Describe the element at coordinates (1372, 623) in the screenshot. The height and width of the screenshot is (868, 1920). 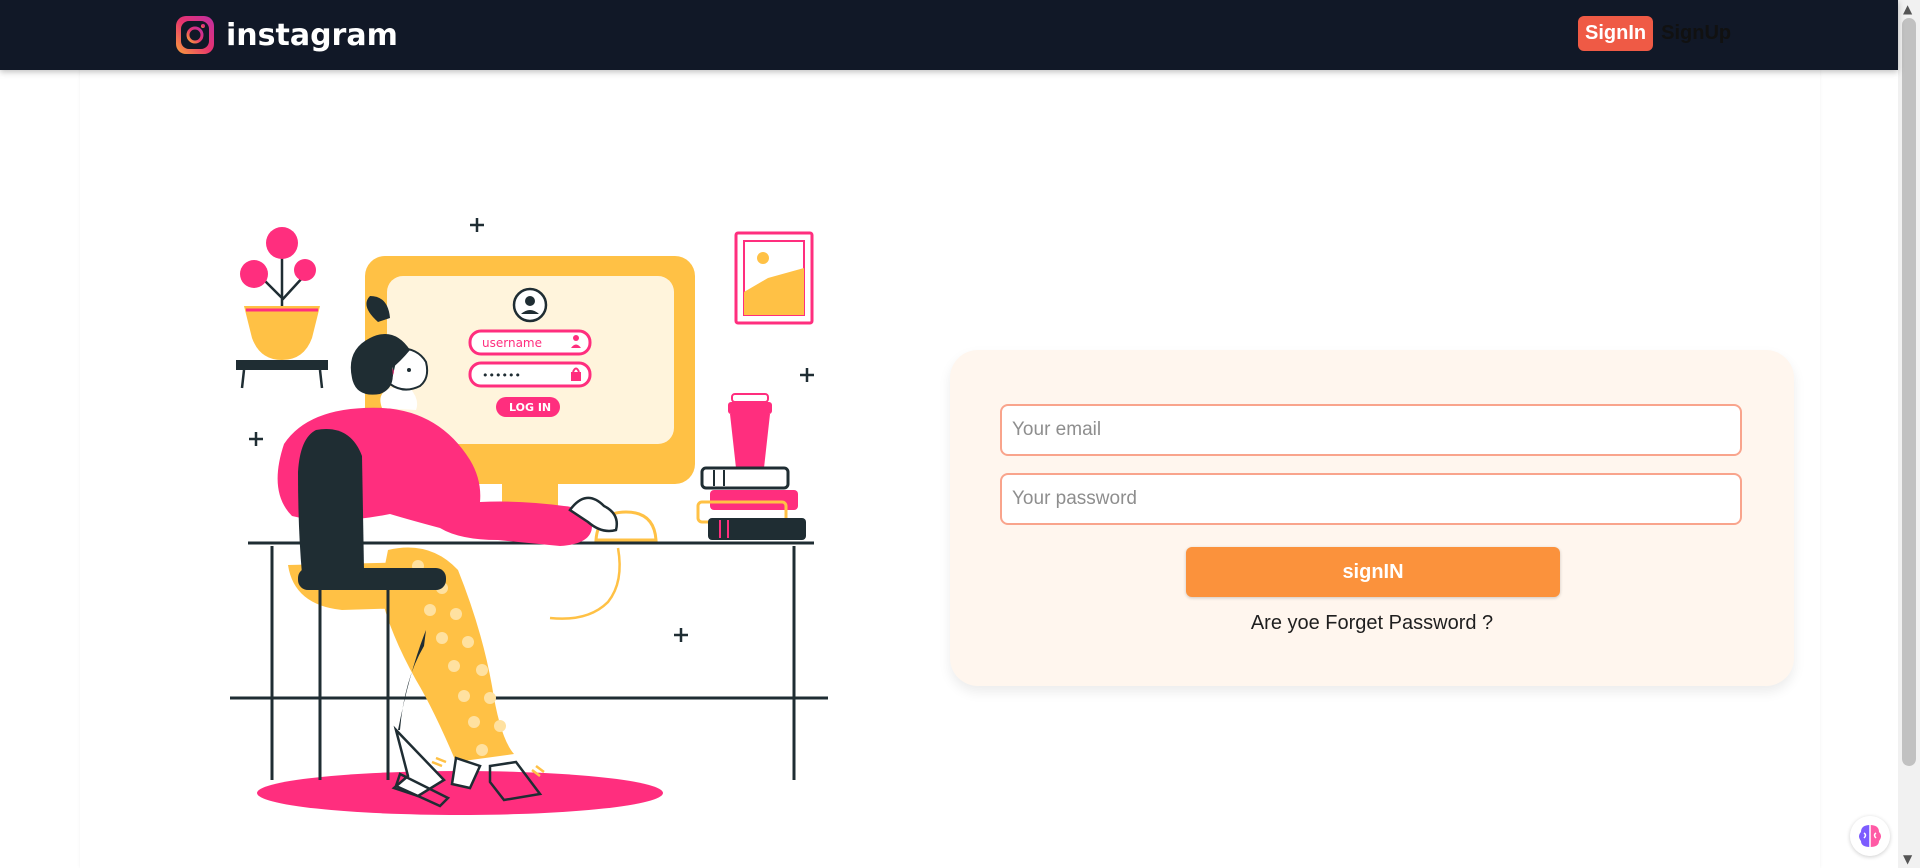
I see `forgot-password-link: Are yoe Forget Password ?` at that location.